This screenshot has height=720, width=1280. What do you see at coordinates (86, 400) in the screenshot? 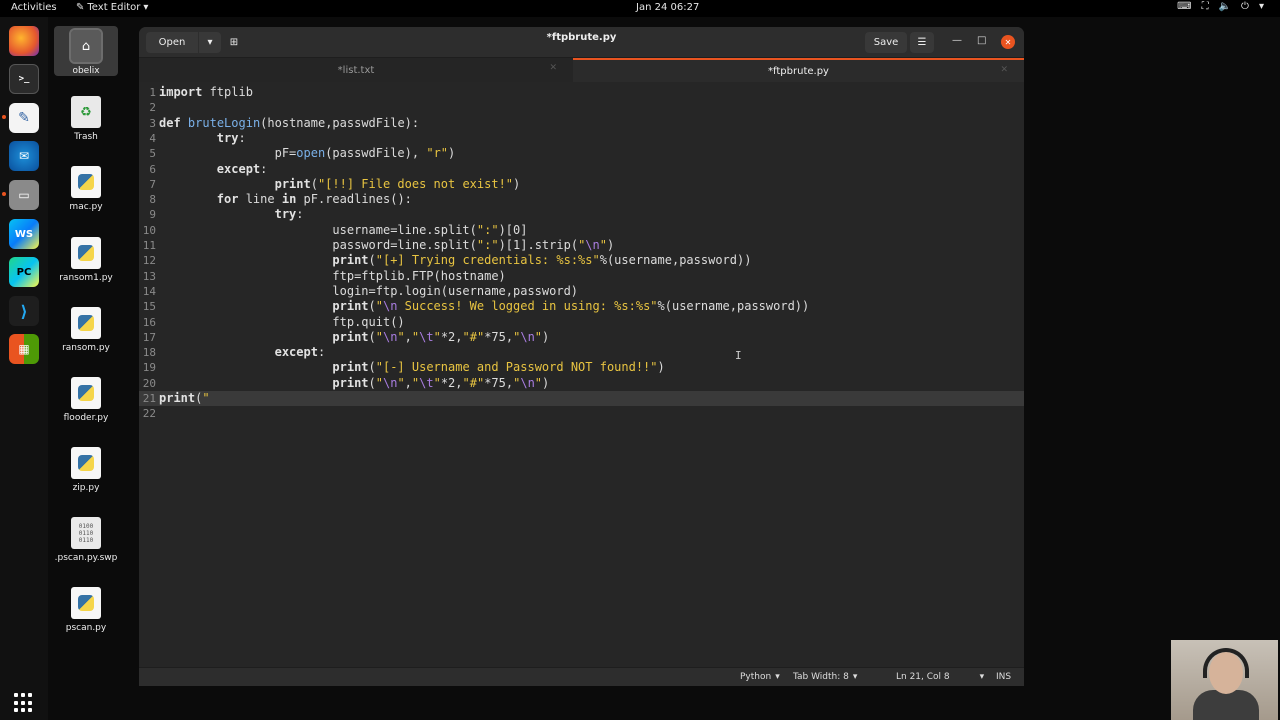
I see `desktop-icon-file: flooder.py` at bounding box center [86, 400].